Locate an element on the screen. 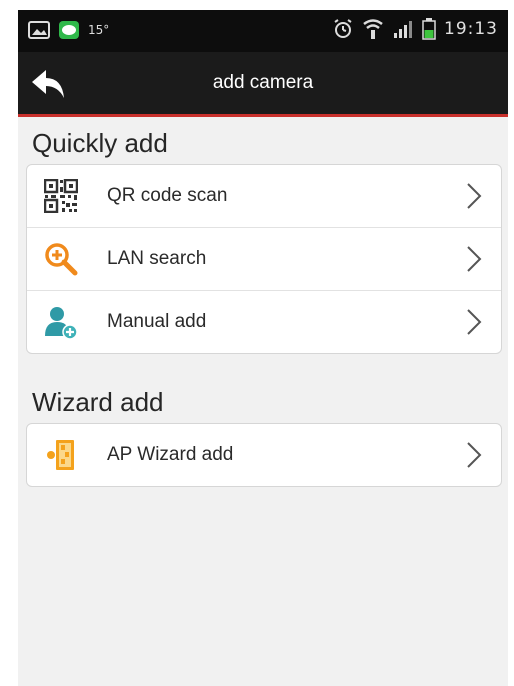 The height and width of the screenshot is (686, 514). magnifier-plus-icon is located at coordinates (61, 259).